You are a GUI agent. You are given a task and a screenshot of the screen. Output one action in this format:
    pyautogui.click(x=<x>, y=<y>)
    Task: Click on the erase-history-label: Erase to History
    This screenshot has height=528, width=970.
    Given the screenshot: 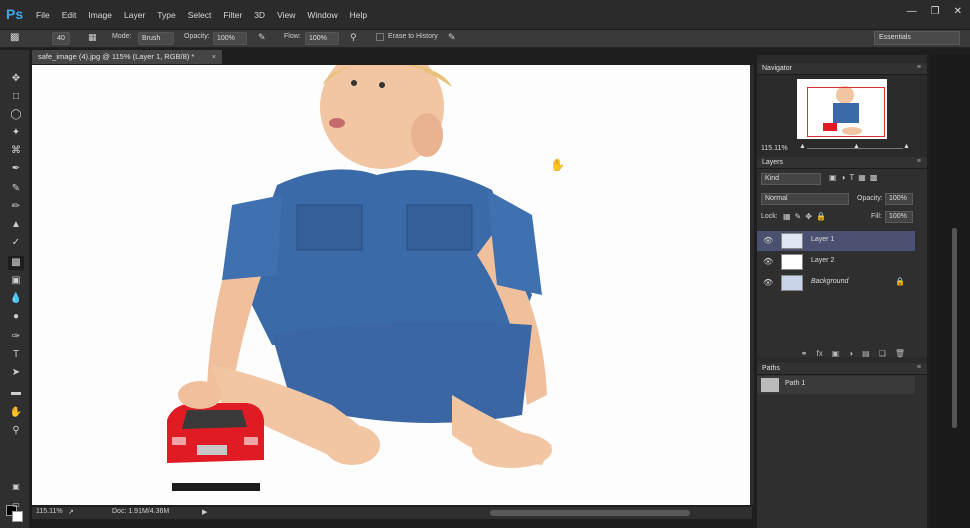 What is the action you would take?
    pyautogui.click(x=413, y=36)
    